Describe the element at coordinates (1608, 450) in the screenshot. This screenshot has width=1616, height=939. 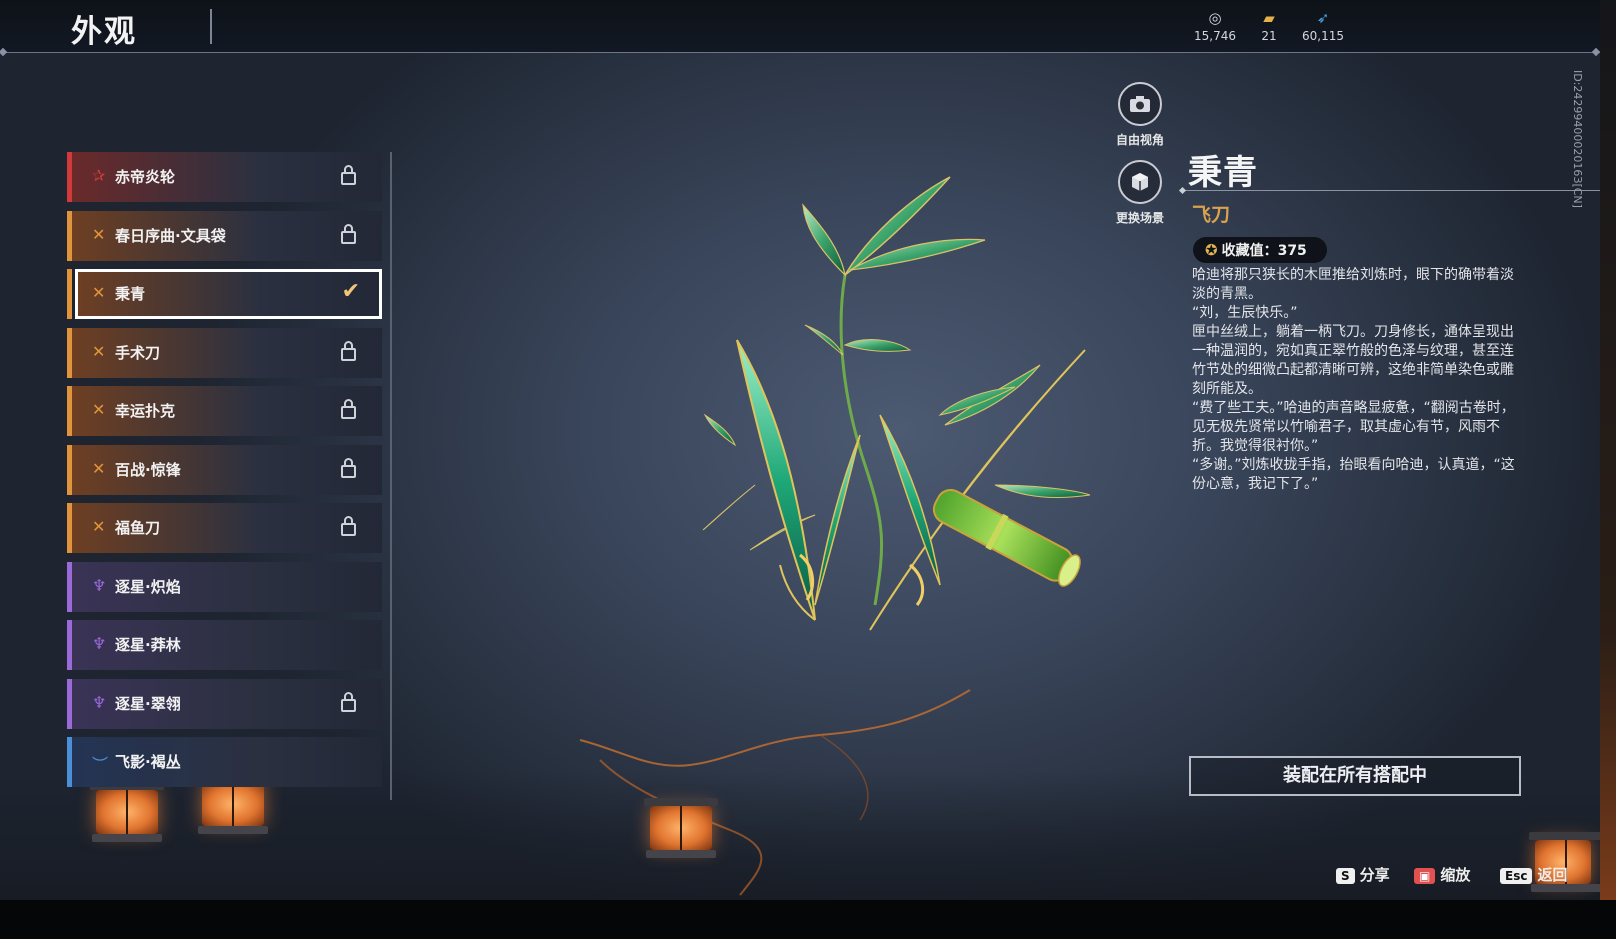
I see `right-edge` at that location.